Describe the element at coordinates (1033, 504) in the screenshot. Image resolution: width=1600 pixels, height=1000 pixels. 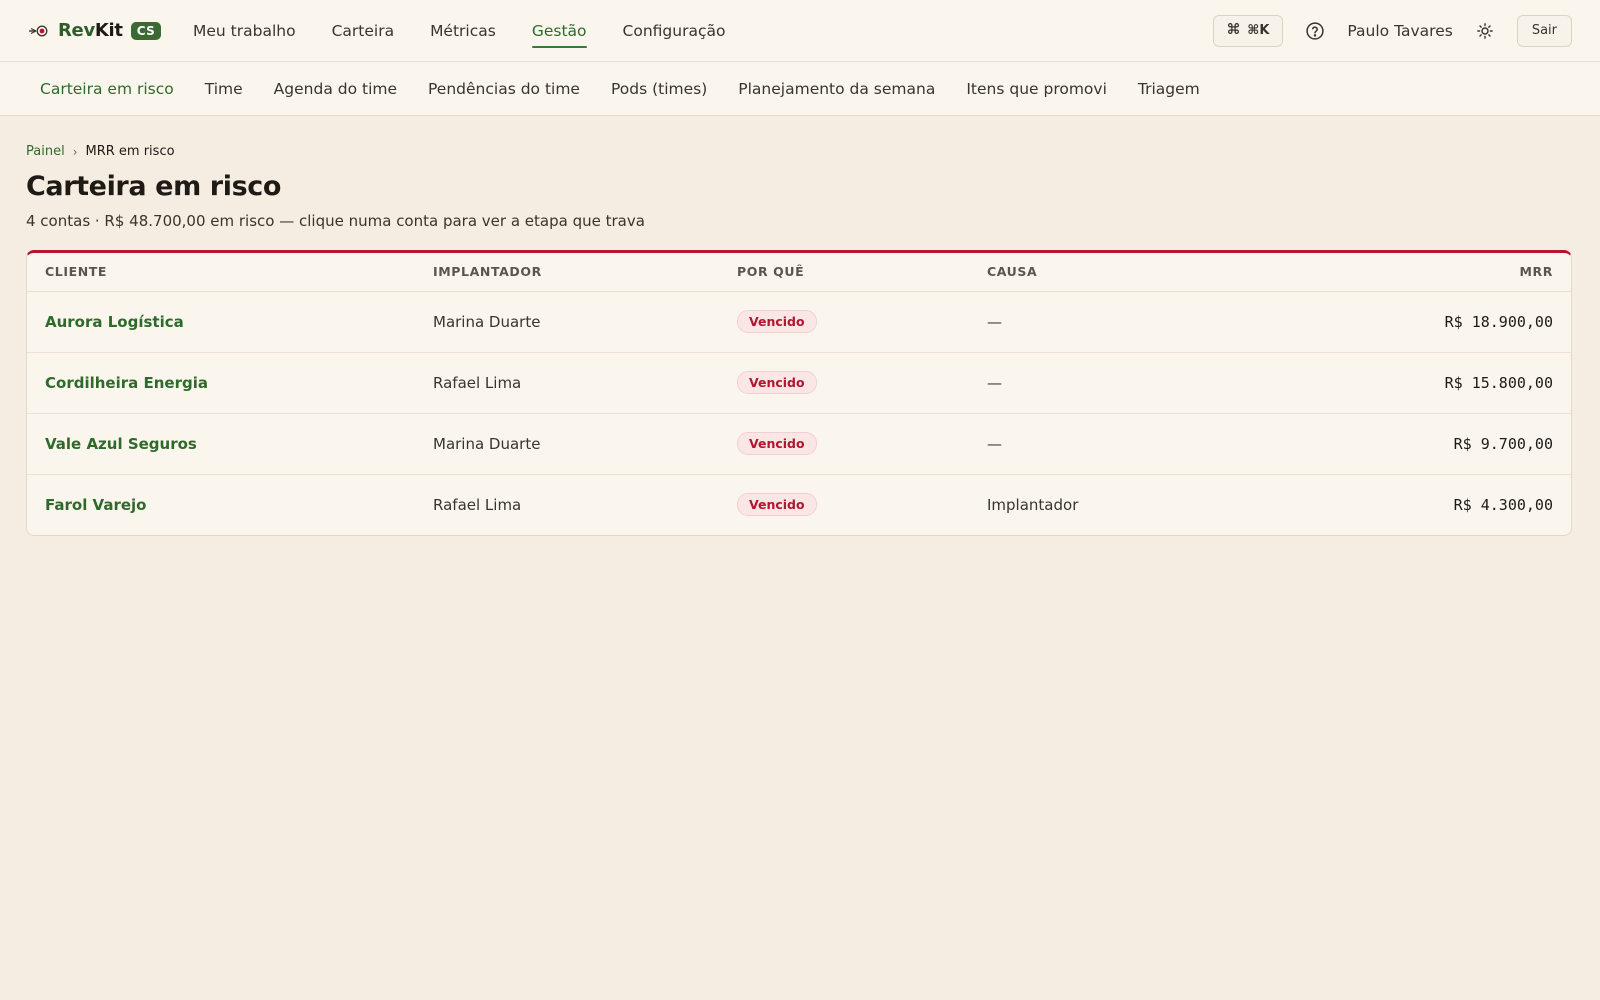
I see `cause-cell: Implantador` at that location.